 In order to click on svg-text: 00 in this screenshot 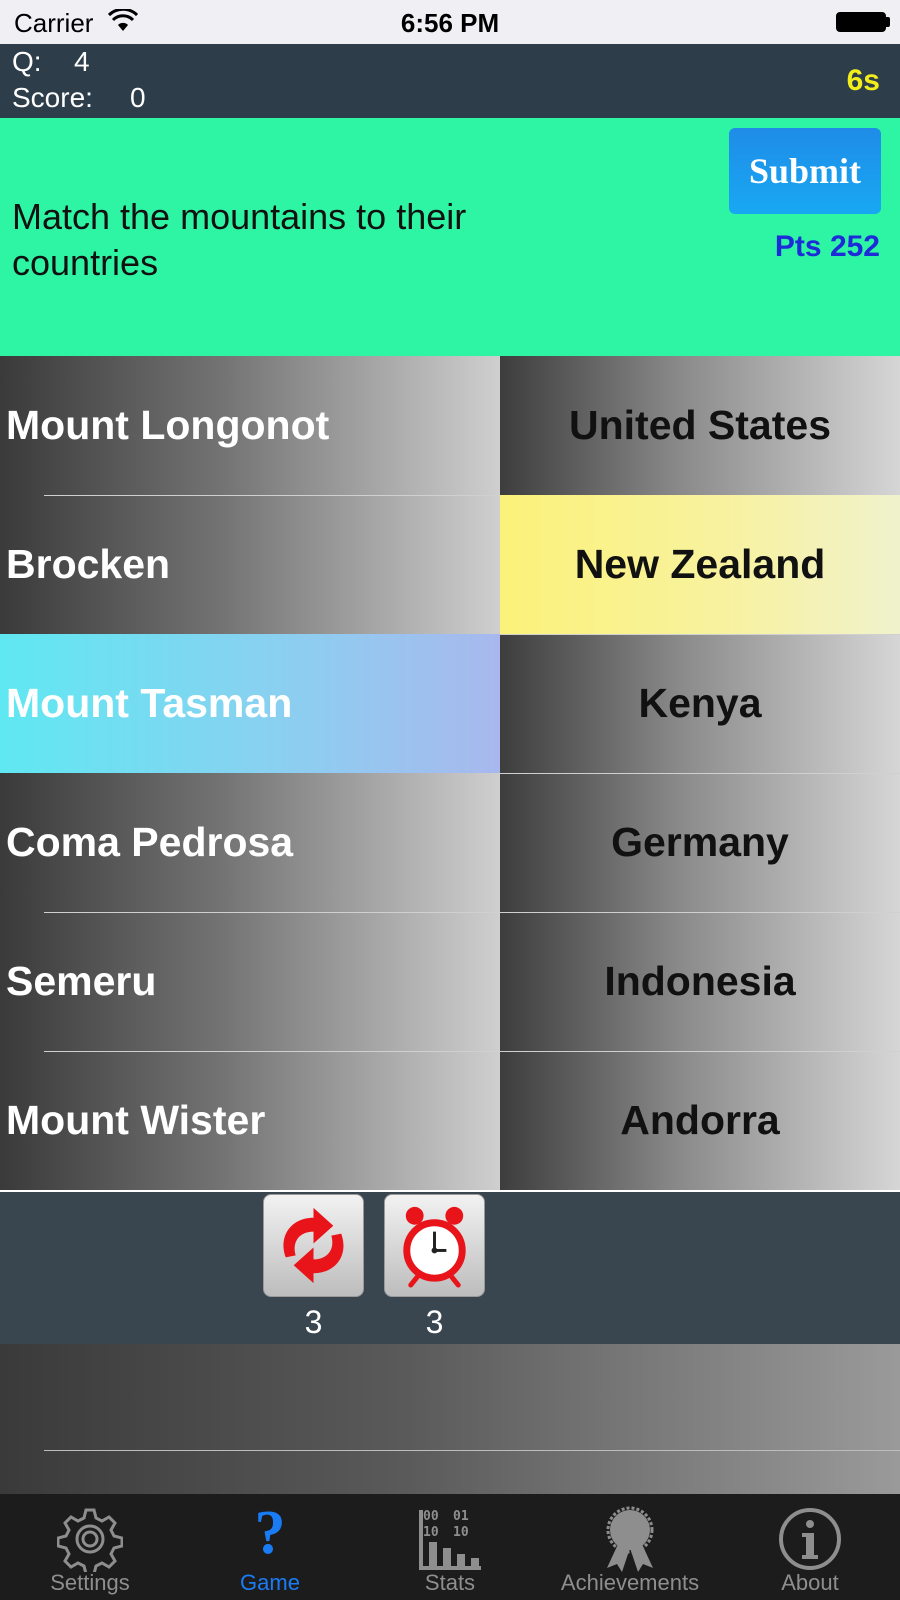, I will do `click(431, 1516)`.